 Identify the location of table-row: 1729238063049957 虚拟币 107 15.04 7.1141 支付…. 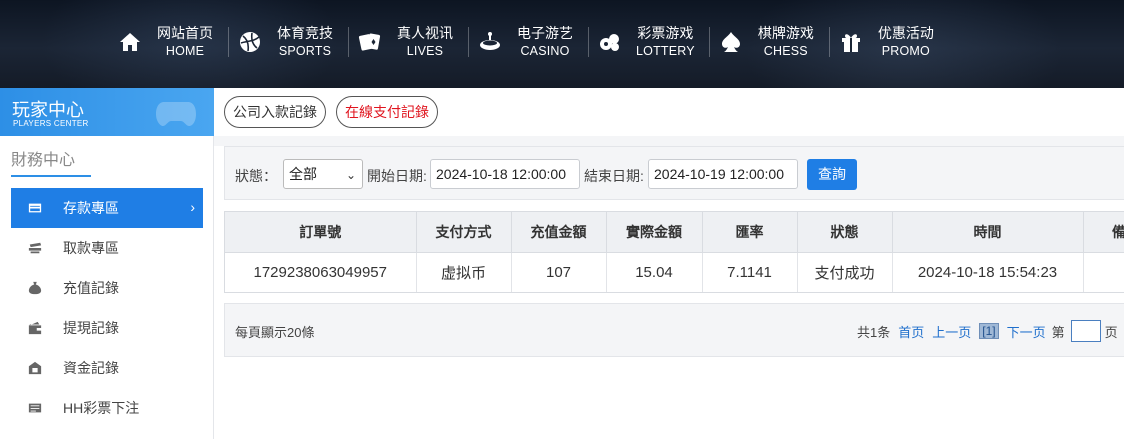
(674, 272).